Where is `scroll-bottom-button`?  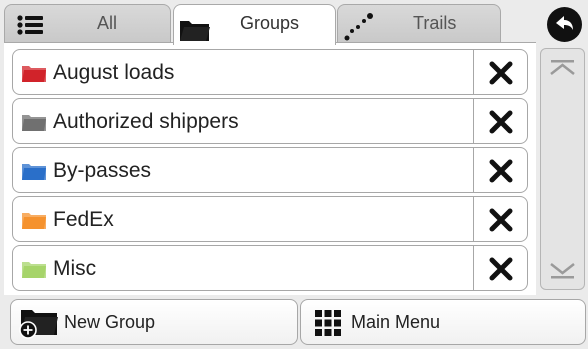 scroll-bottom-button is located at coordinates (562, 269).